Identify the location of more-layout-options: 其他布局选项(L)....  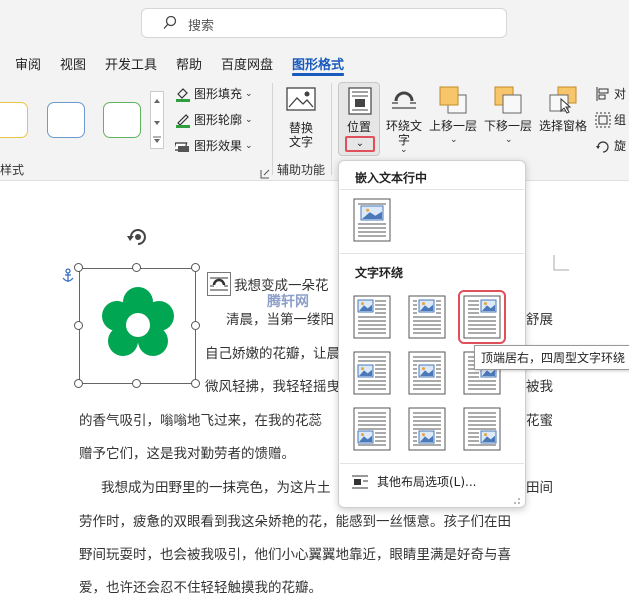
(414, 481).